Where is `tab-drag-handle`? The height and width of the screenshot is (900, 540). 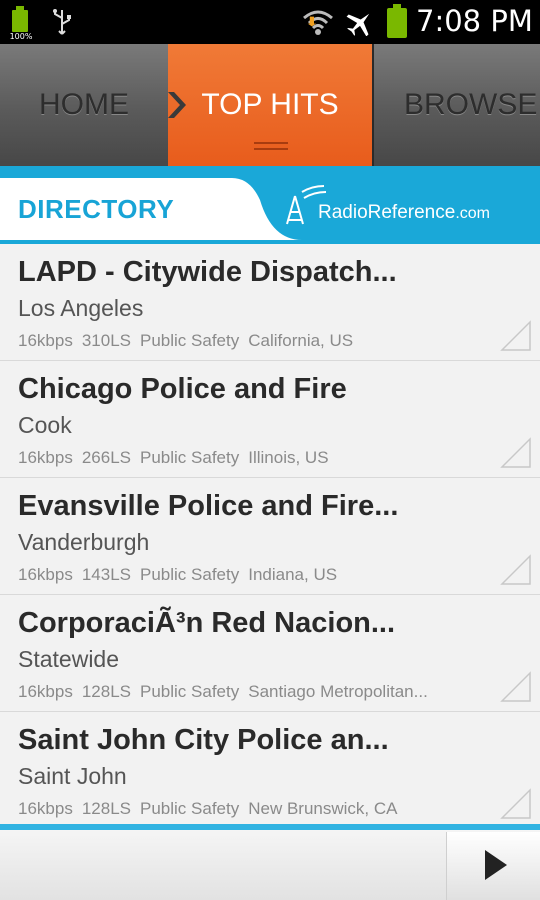
tab-drag-handle is located at coordinates (271, 147).